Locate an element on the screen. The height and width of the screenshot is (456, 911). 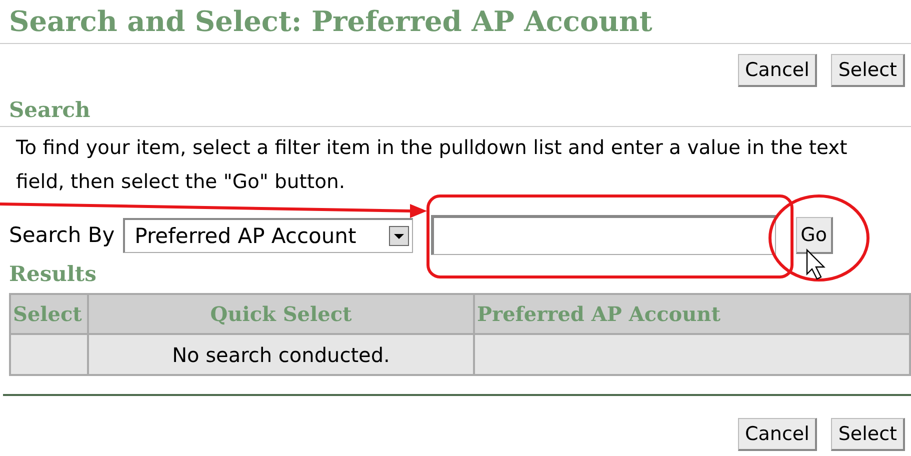
empty-message: No search conducted. is located at coordinates (281, 354).